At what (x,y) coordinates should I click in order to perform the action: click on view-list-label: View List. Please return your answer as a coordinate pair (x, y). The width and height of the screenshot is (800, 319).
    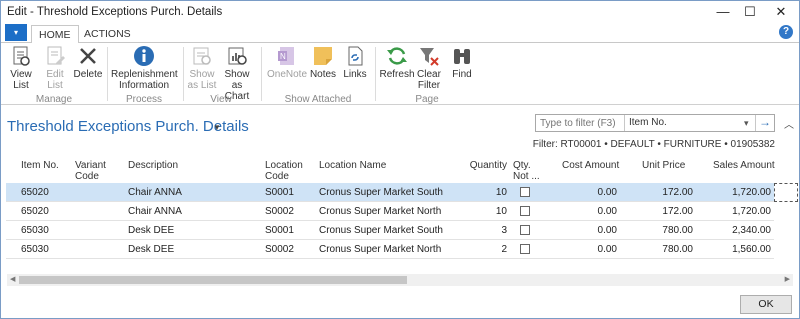
    Looking at the image, I should click on (21, 80).